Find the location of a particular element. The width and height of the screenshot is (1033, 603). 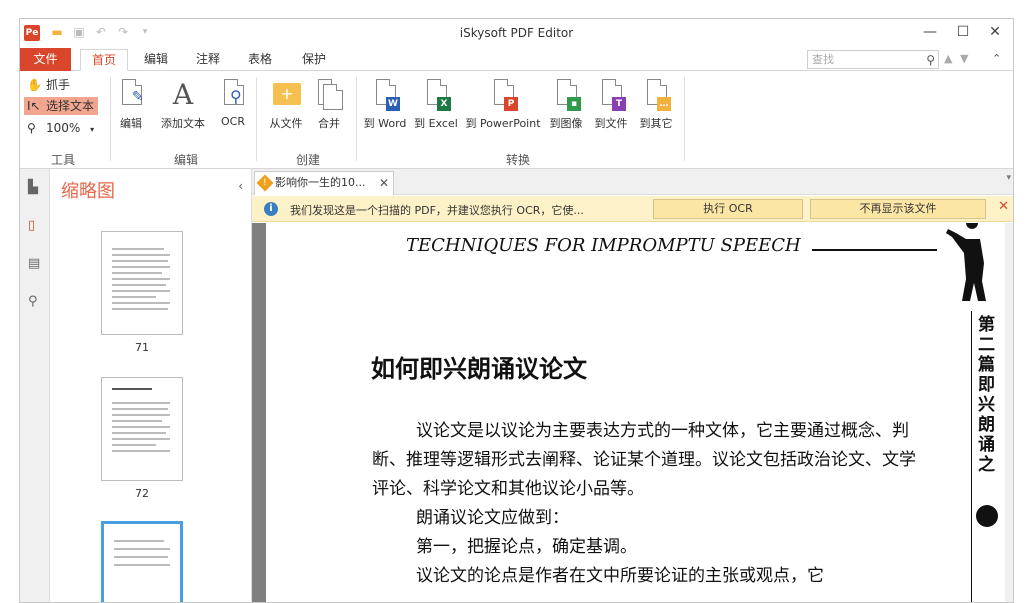

page-thumbnails-icon: ▙ is located at coordinates (35, 188).